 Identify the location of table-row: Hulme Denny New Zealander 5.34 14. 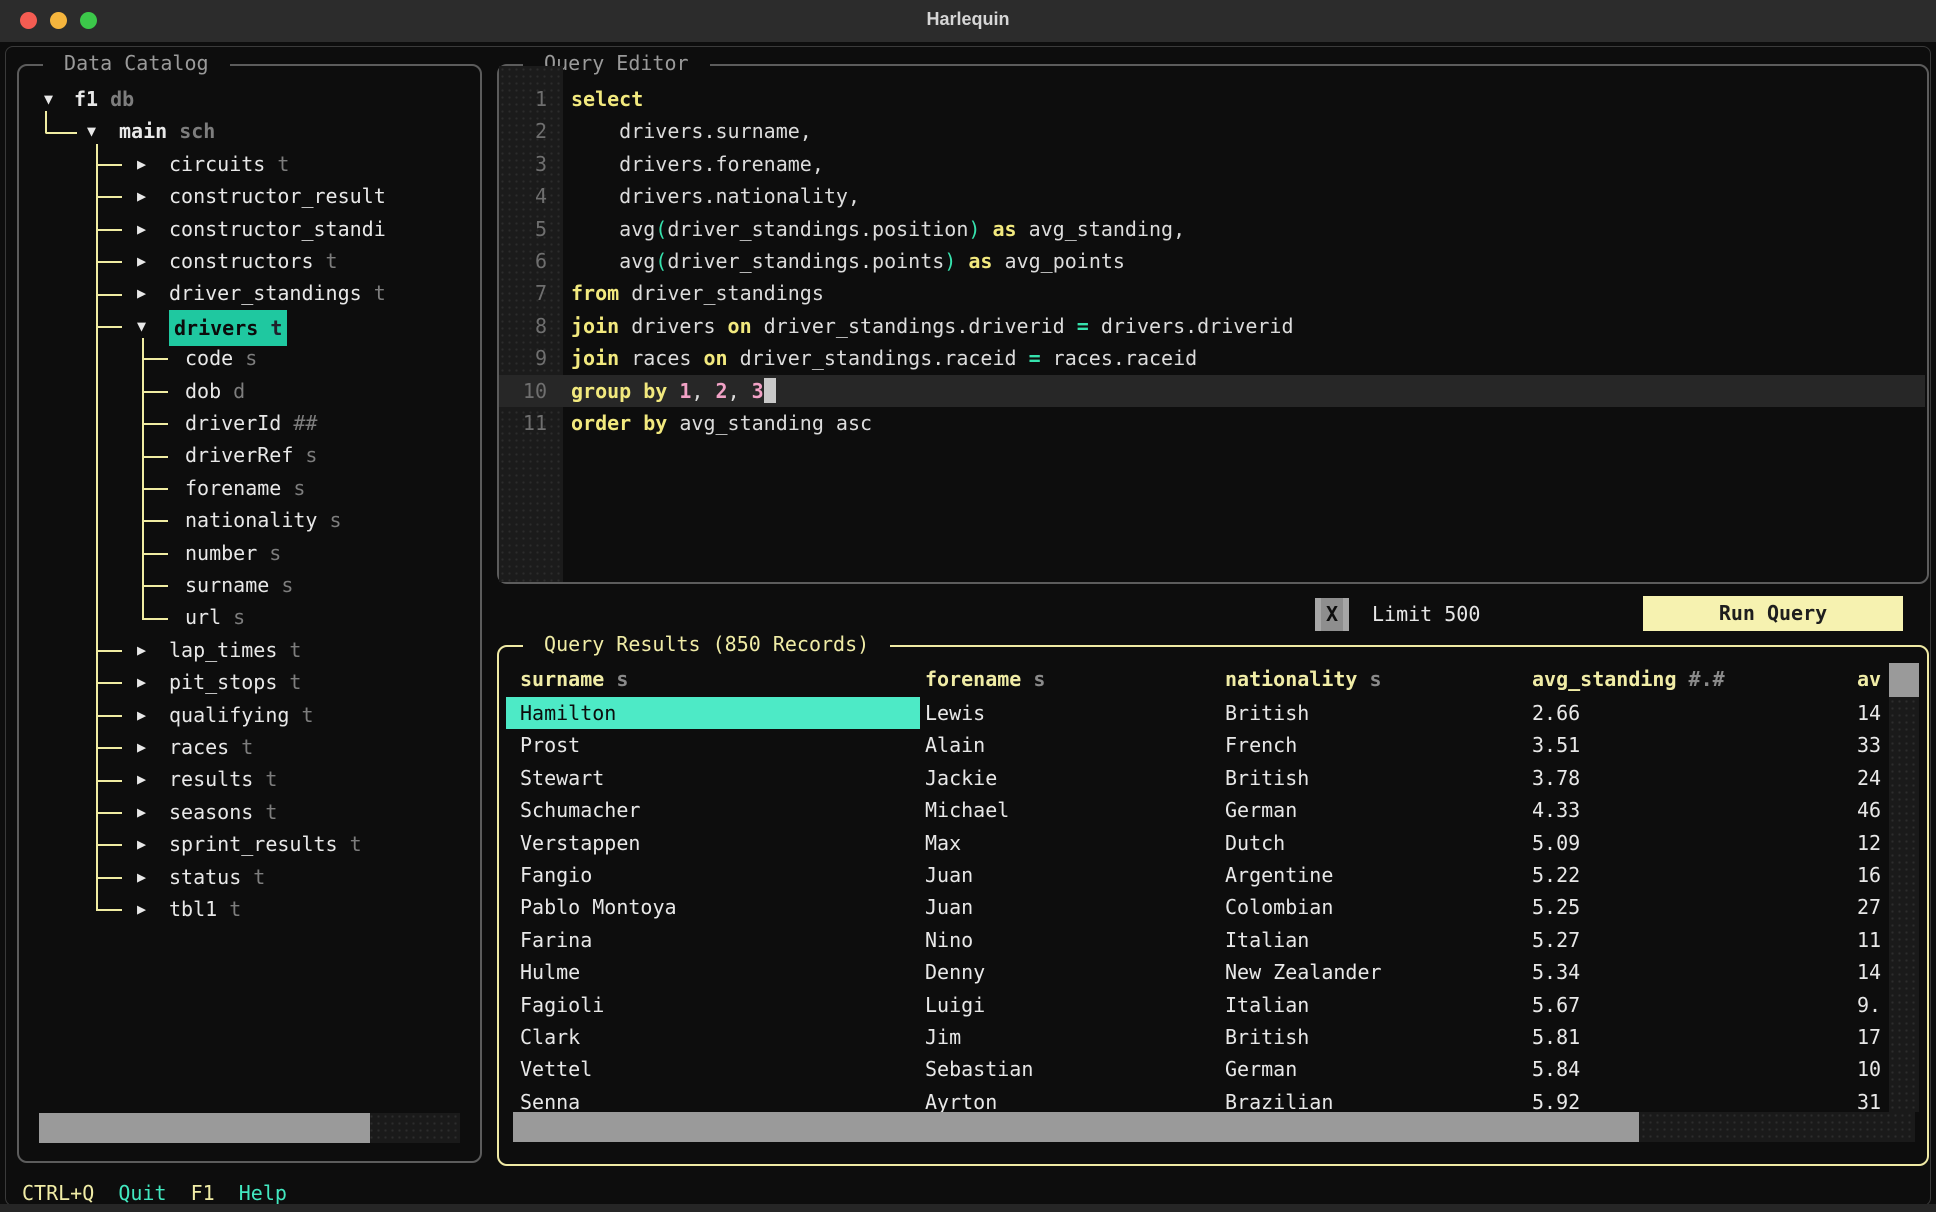
(1193, 972).